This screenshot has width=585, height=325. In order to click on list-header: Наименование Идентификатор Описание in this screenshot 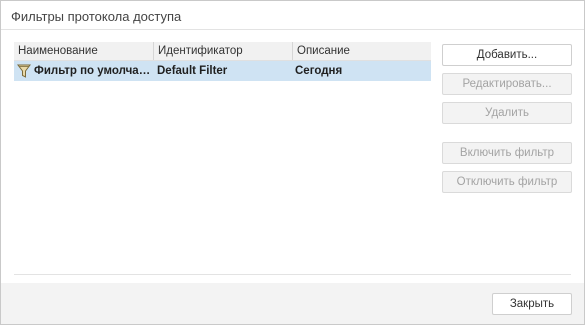, I will do `click(222, 51)`.